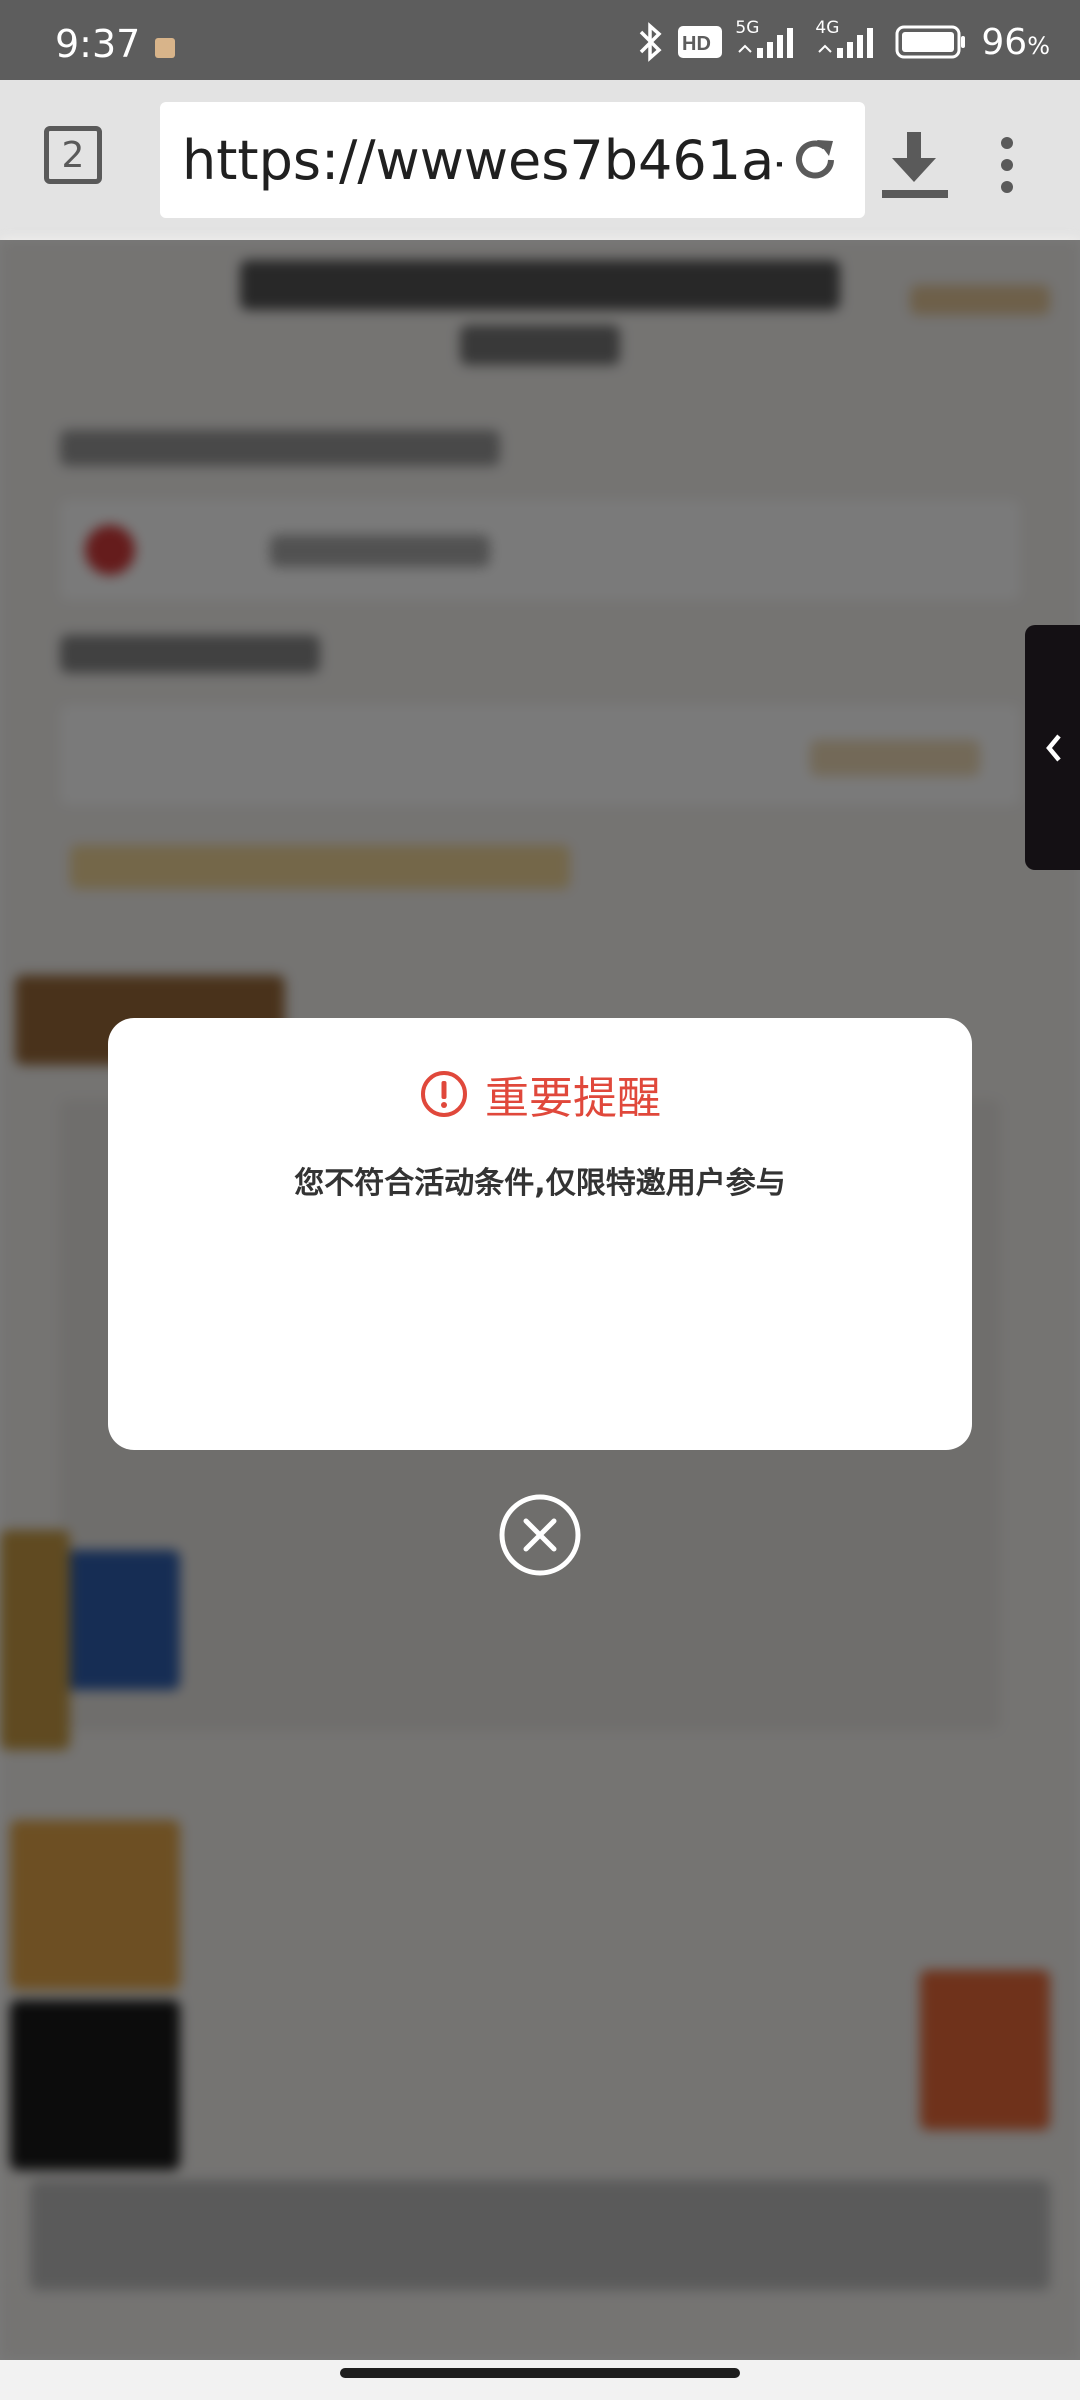  Describe the element at coordinates (766, 43) in the screenshot. I see `signal-5g-icon` at that location.